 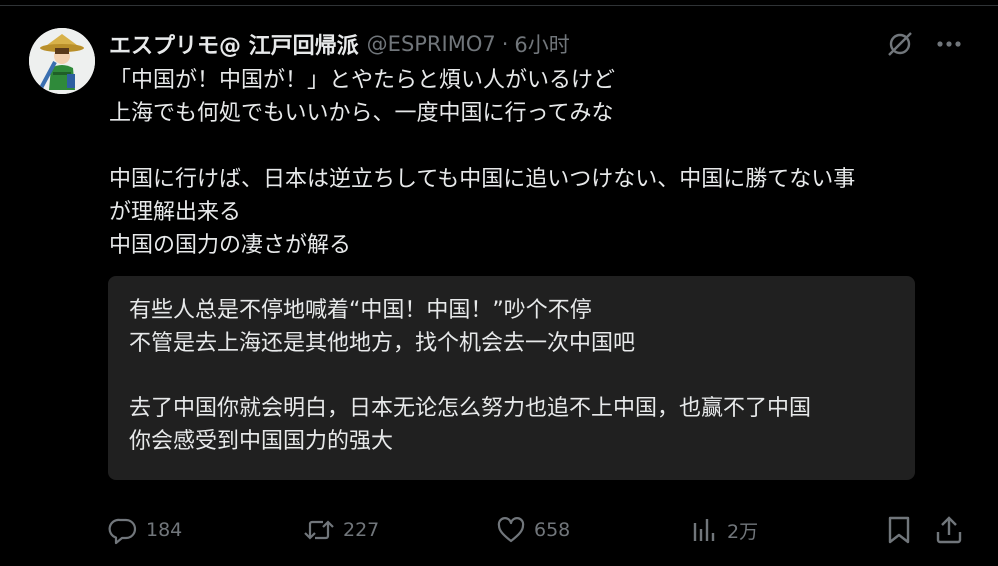 What do you see at coordinates (704, 530) in the screenshot?
I see `views-bar-chart-icon` at bounding box center [704, 530].